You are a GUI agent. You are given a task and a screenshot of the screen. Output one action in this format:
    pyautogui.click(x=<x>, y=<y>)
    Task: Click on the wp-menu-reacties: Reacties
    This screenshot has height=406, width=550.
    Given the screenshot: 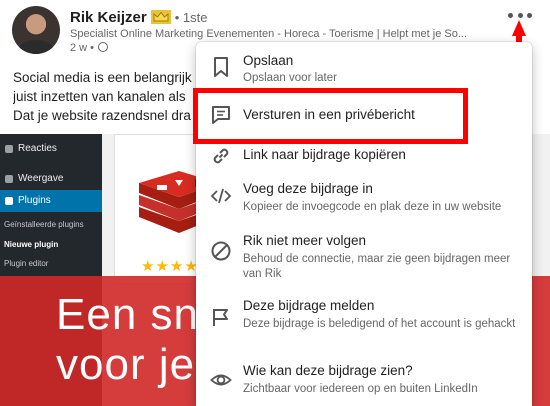 What is the action you would take?
    pyautogui.click(x=51, y=149)
    